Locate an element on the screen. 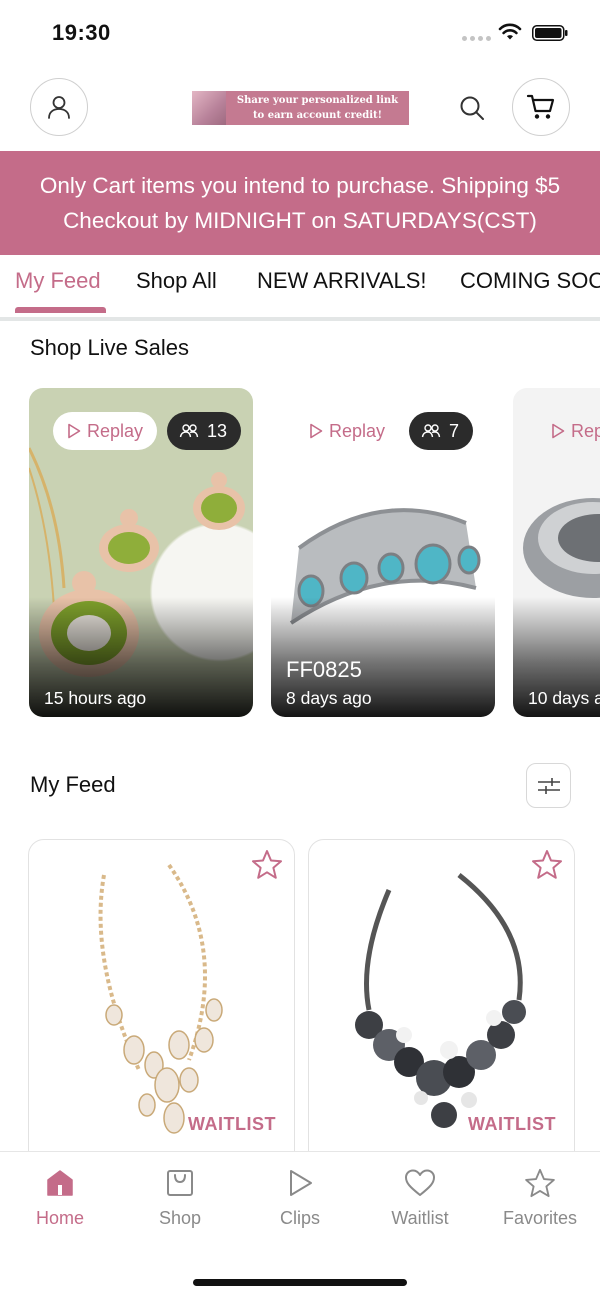 This screenshot has width=600, height=1299. profile-button is located at coordinates (59, 107).